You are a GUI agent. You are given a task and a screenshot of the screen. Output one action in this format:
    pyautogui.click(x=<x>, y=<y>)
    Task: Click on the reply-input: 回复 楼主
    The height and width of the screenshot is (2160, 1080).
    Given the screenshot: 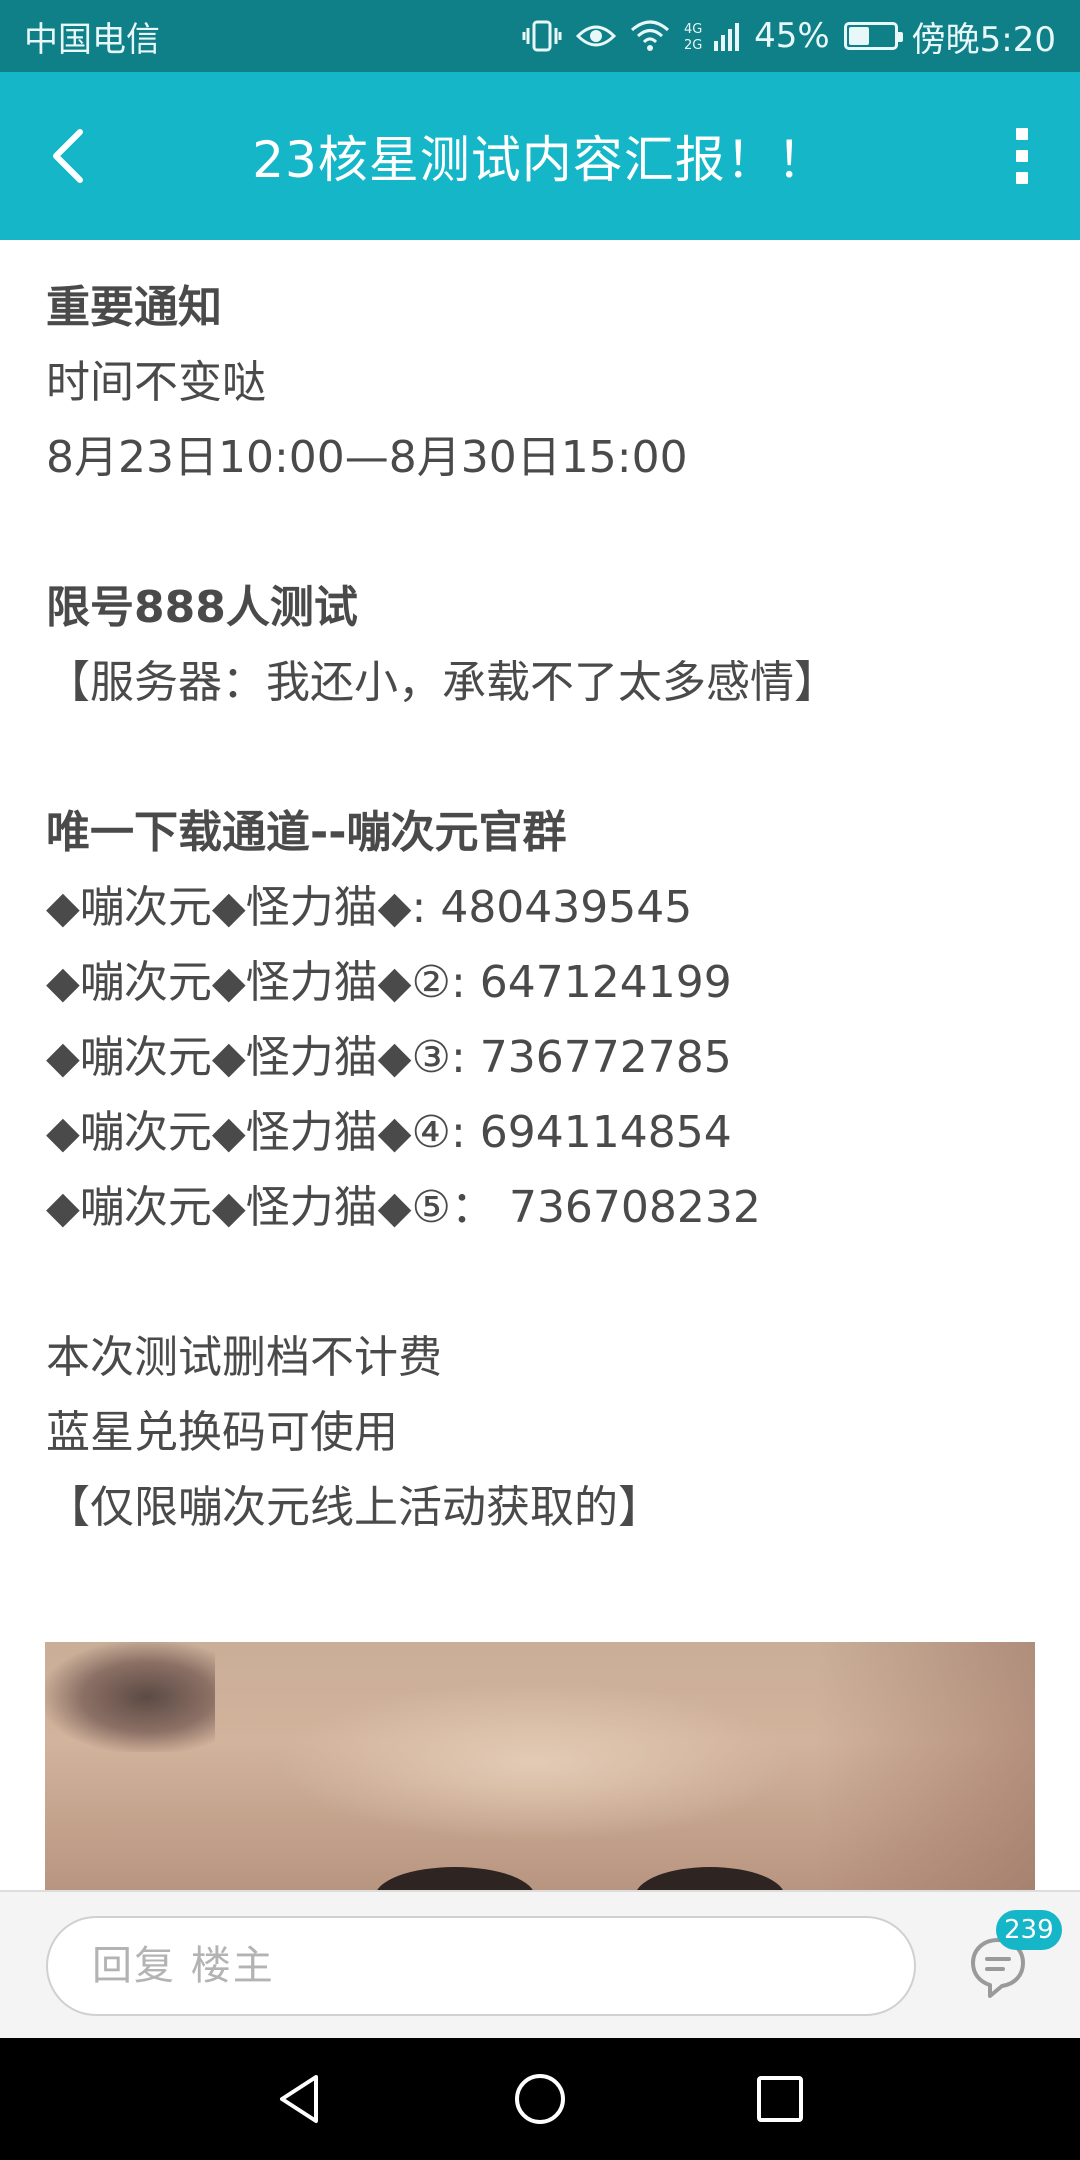 What is the action you would take?
    pyautogui.click(x=481, y=1966)
    